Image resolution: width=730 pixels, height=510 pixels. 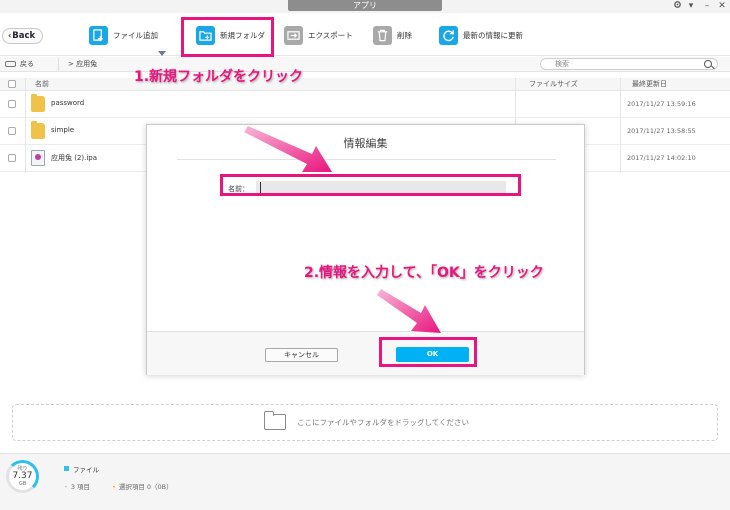 What do you see at coordinates (365, 353) in the screenshot?
I see `dialog-footer: キャンセル OK` at bounding box center [365, 353].